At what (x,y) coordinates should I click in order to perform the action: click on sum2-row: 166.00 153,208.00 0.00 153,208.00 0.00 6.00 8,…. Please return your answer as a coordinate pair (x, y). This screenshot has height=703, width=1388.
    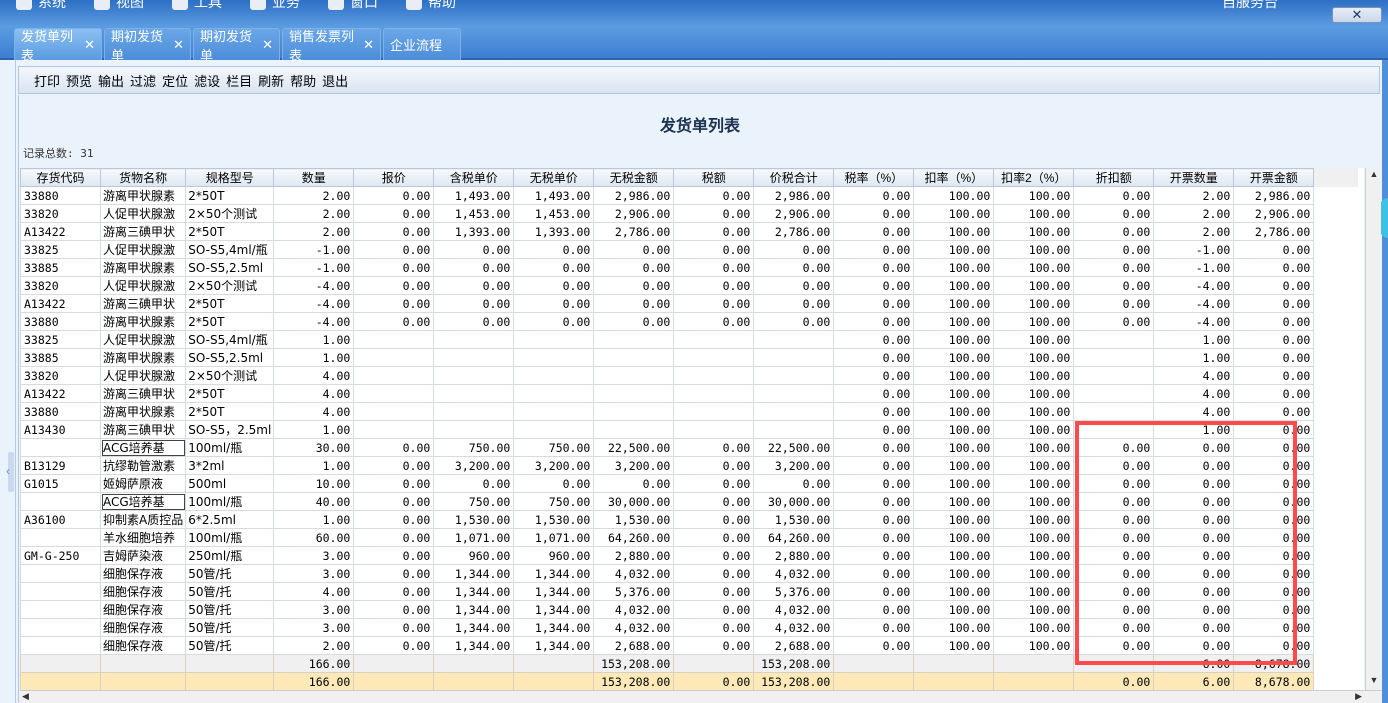
    Looking at the image, I should click on (689, 681).